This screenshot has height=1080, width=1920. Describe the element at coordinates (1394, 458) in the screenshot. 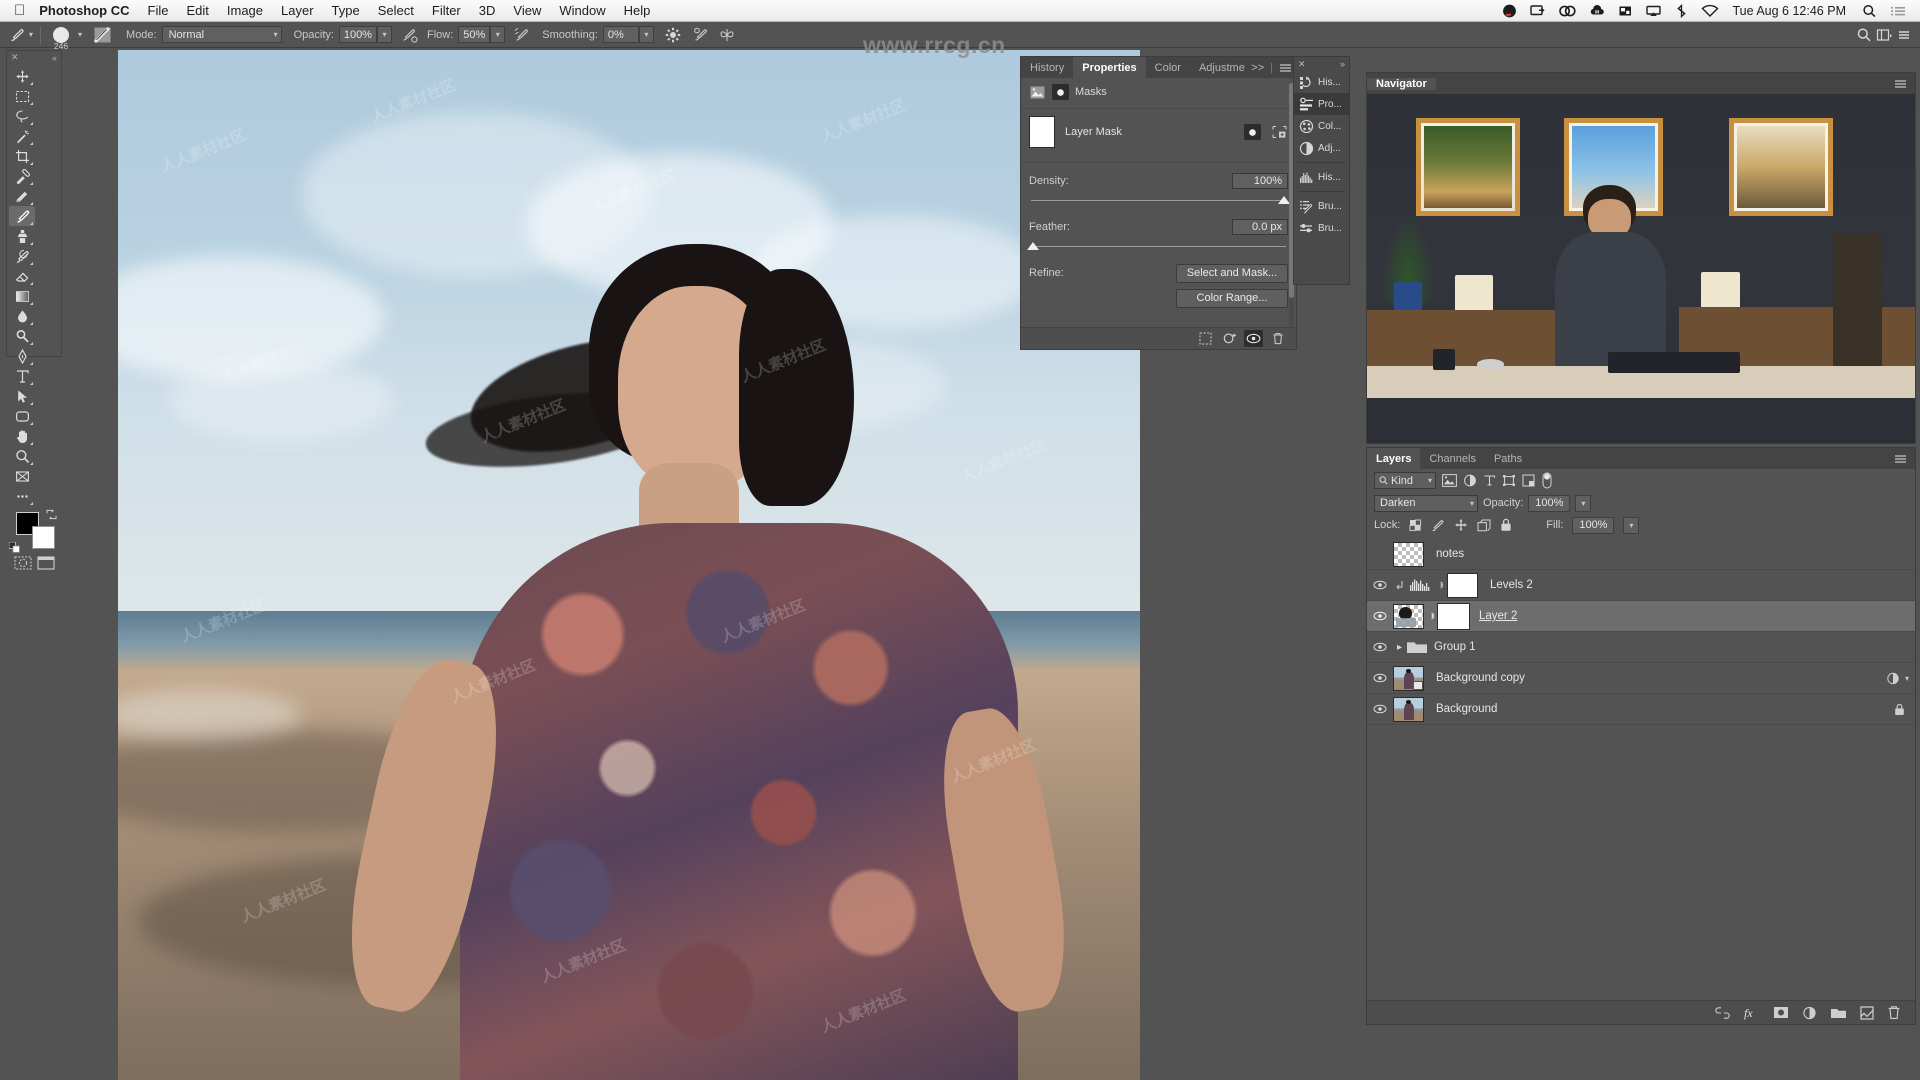

I see `tab-layers: Layers` at that location.